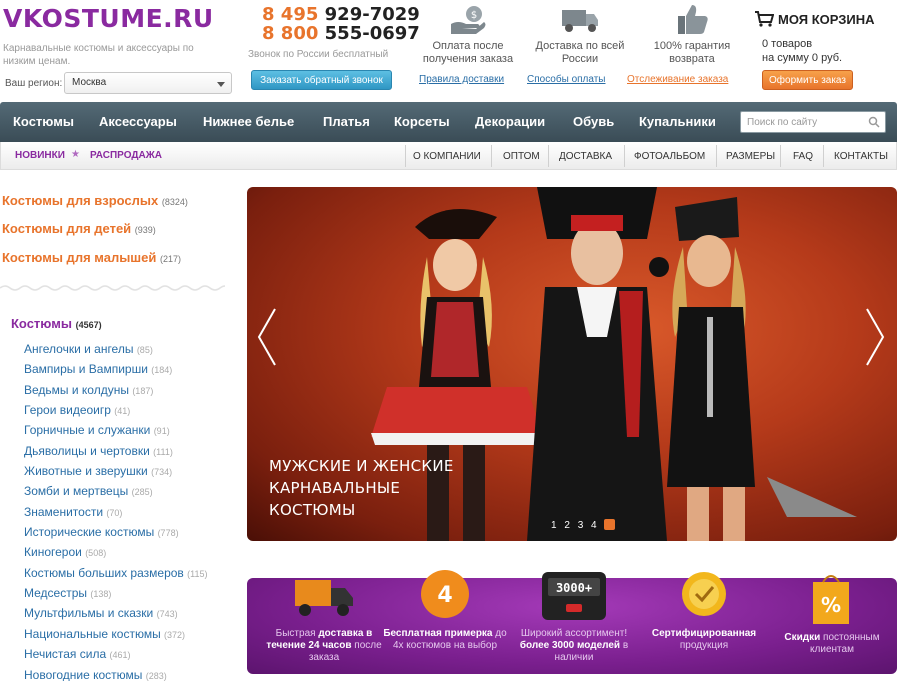 The image size is (900, 681). Describe the element at coordinates (162, 370) in the screenshot. I see `subcategory-count: (184)` at that location.